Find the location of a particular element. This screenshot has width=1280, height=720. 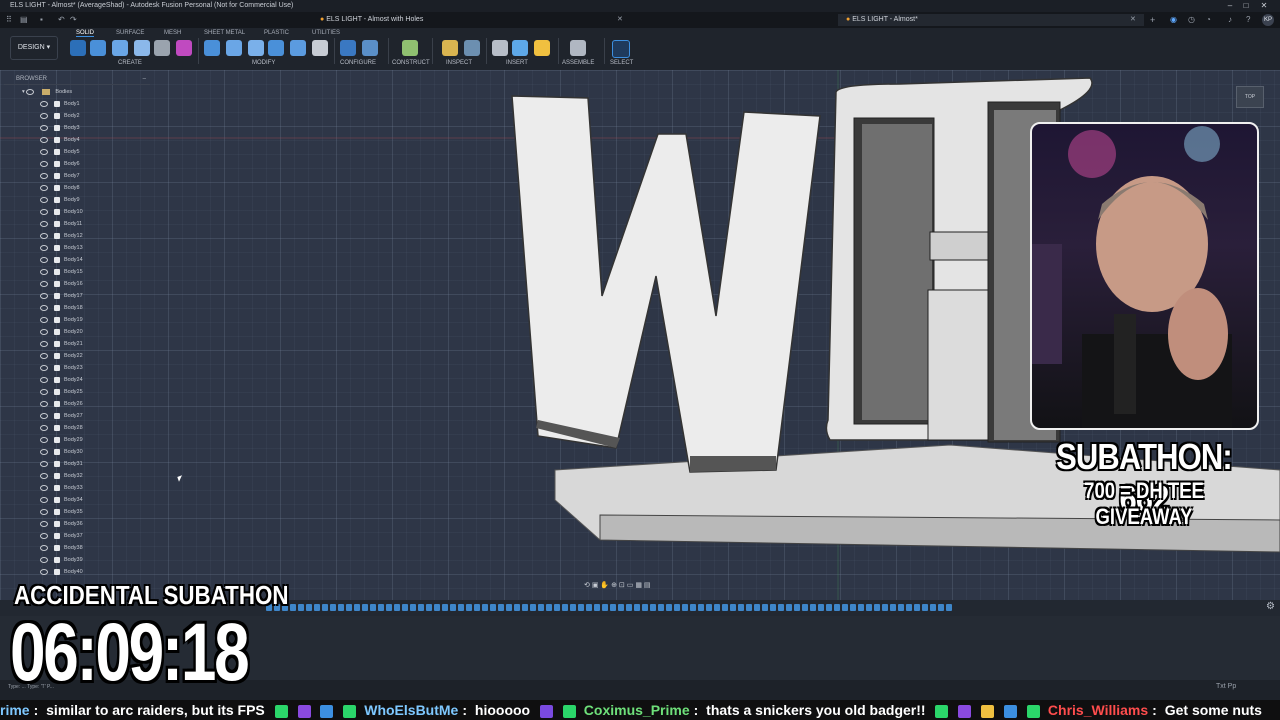

new-tab-icon: + is located at coordinates (1152, 20).